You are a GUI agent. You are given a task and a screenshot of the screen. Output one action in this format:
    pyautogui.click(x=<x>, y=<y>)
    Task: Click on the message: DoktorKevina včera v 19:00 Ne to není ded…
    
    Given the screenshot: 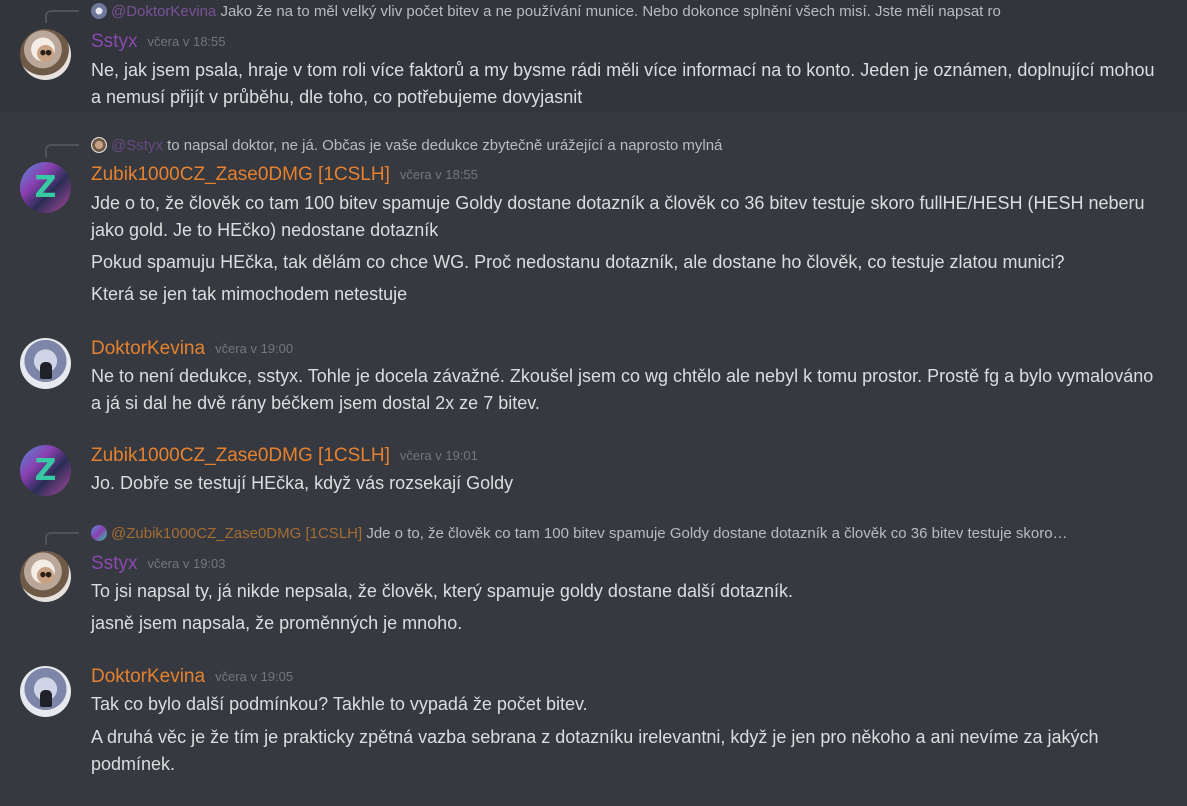 What is the action you would take?
    pyautogui.click(x=593, y=378)
    